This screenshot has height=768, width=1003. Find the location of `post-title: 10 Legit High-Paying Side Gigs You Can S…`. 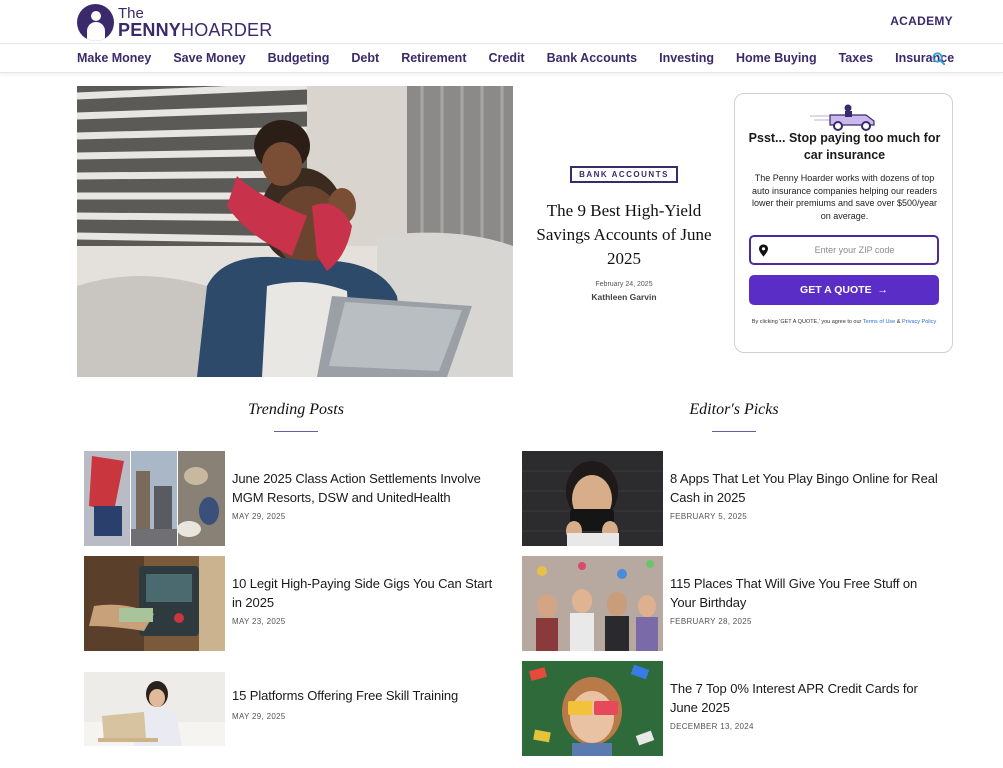

post-title: 10 Legit High-Paying Side Gigs You Can S… is located at coordinates (368, 593).